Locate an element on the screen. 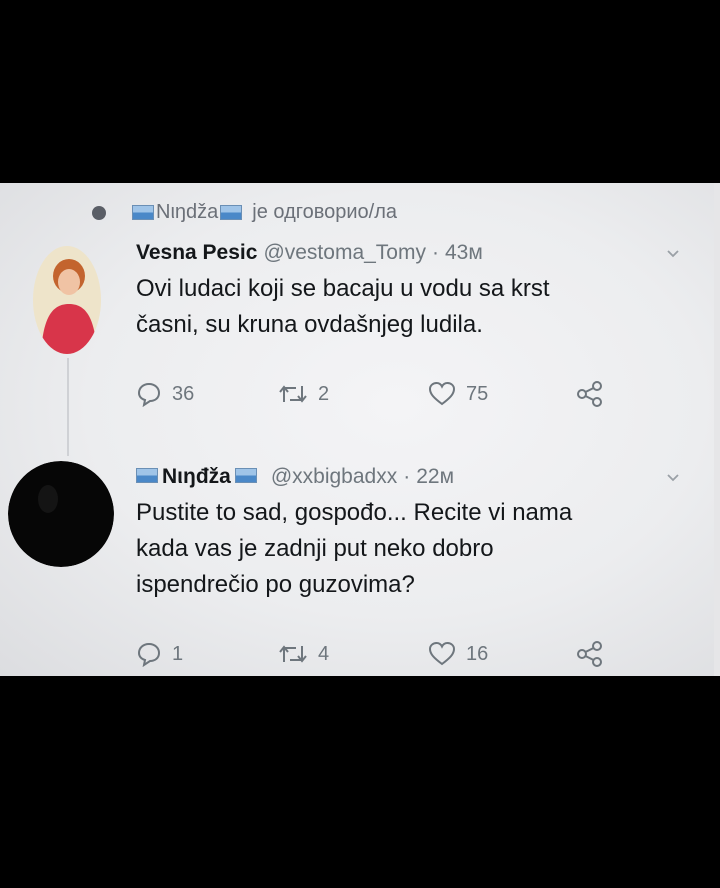 The height and width of the screenshot is (888, 720). reply-context-text: je одговорио/ла is located at coordinates (325, 212).